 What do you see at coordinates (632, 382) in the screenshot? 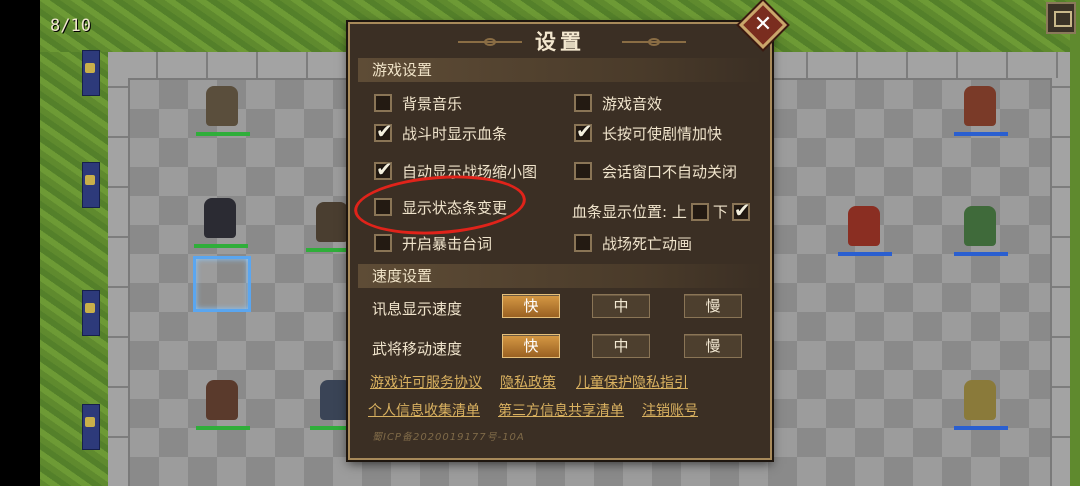
I see `child-privacy-link: 儿童保护隐私指引` at bounding box center [632, 382].